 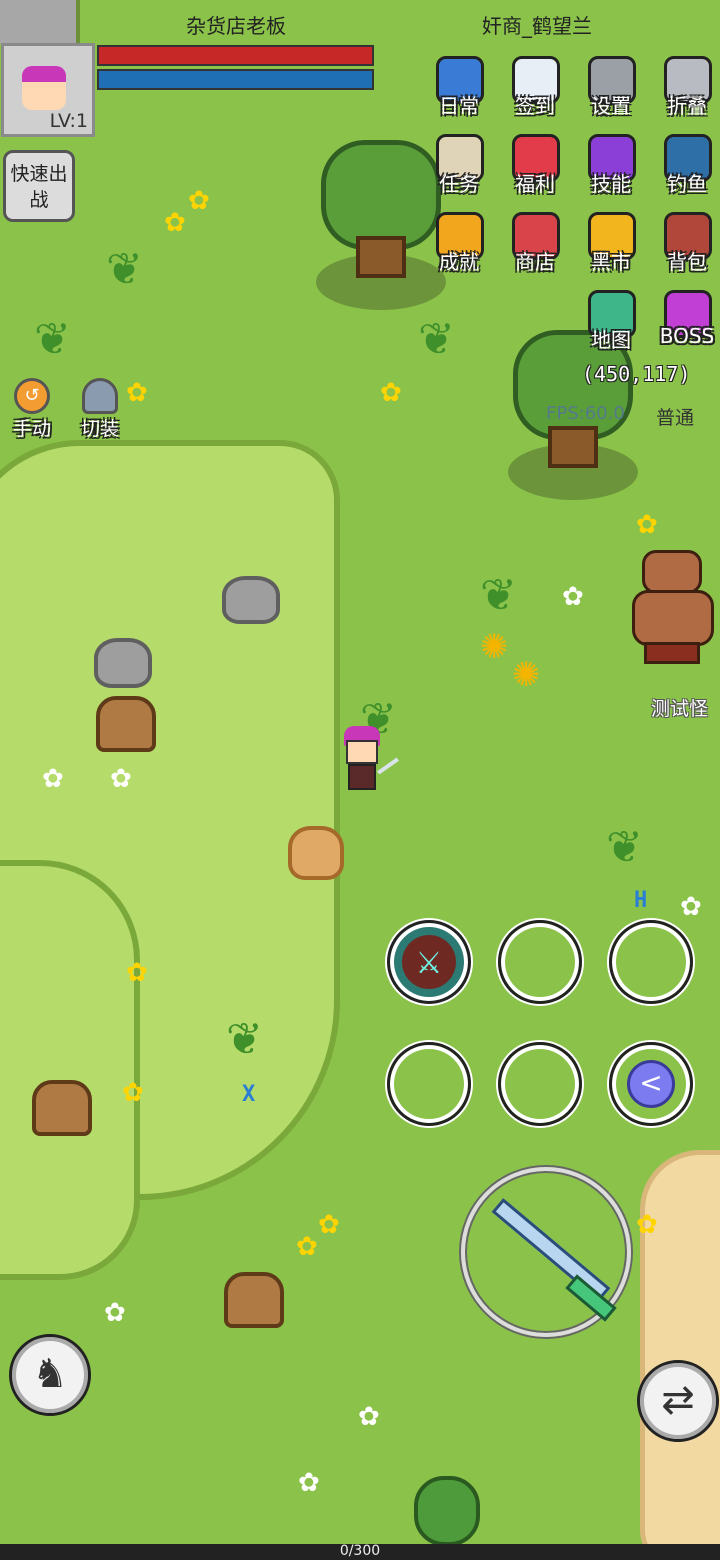 What do you see at coordinates (99, 429) in the screenshot?
I see `switch-gear-label: 切装` at bounding box center [99, 429].